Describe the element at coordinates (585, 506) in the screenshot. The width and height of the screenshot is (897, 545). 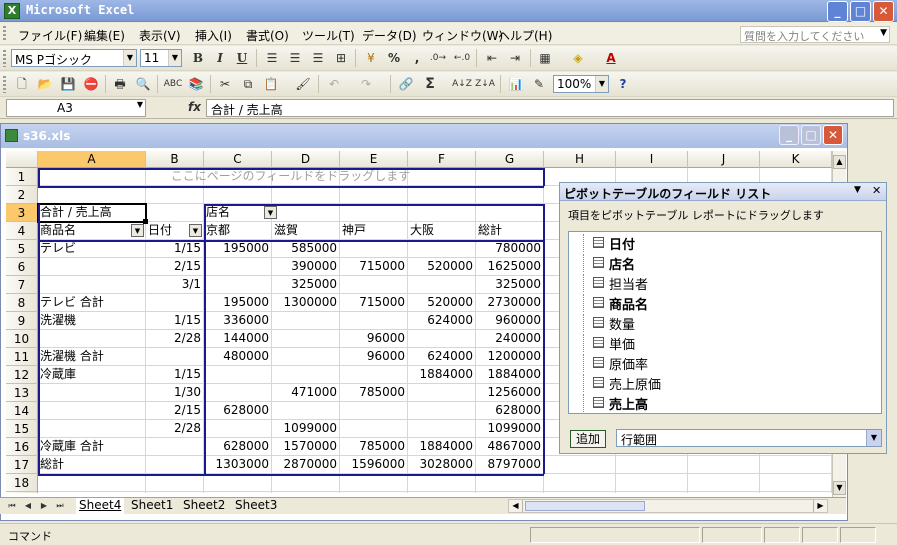
I see `scroll-thumb` at that location.